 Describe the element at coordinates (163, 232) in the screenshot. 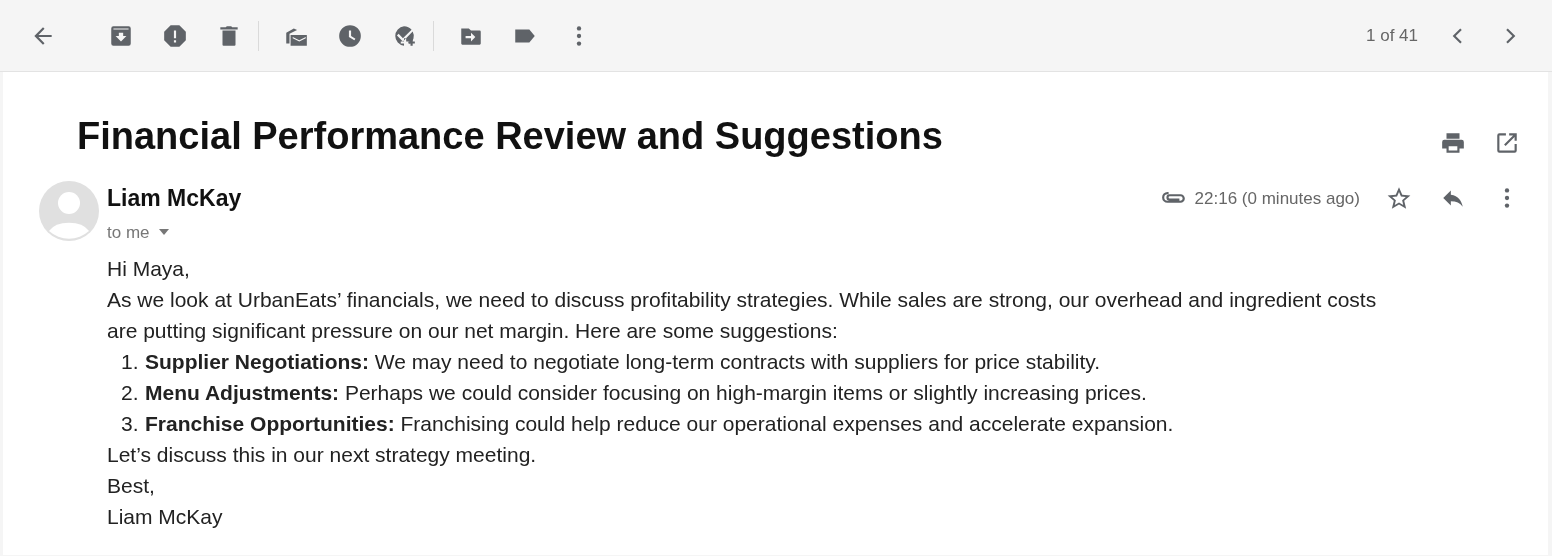

I see `dropdown-caret-icon` at that location.